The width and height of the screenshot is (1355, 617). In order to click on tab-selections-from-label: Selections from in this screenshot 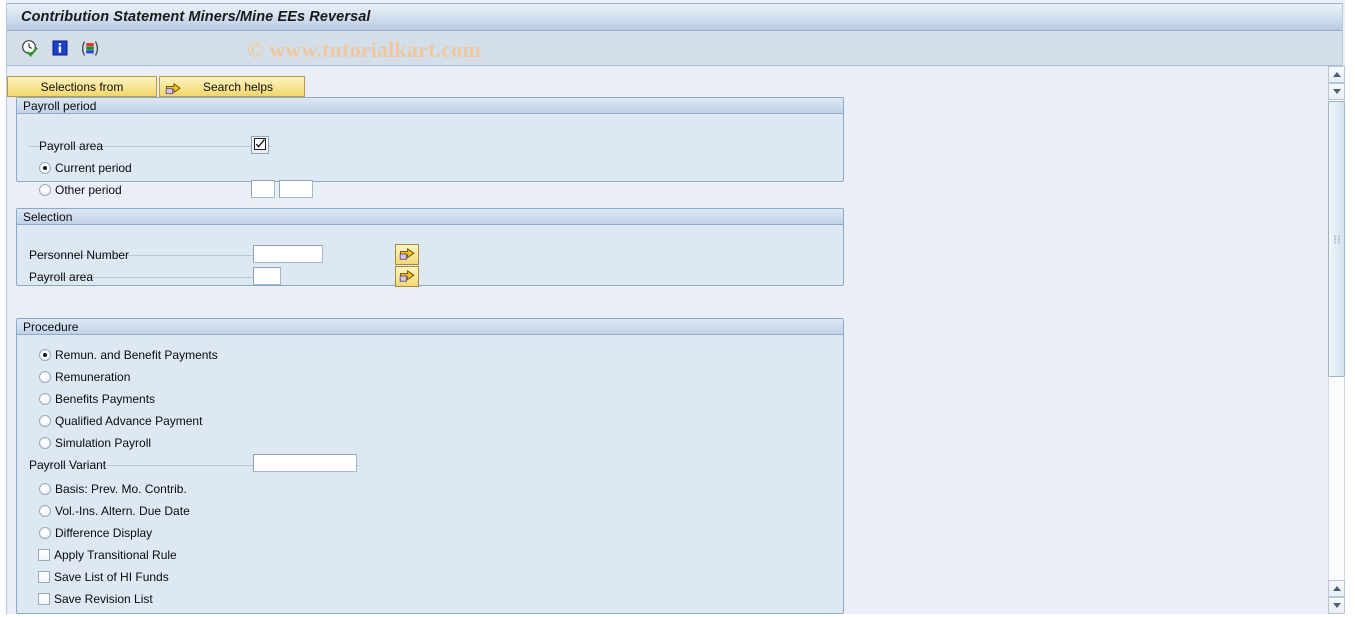, I will do `click(82, 86)`.